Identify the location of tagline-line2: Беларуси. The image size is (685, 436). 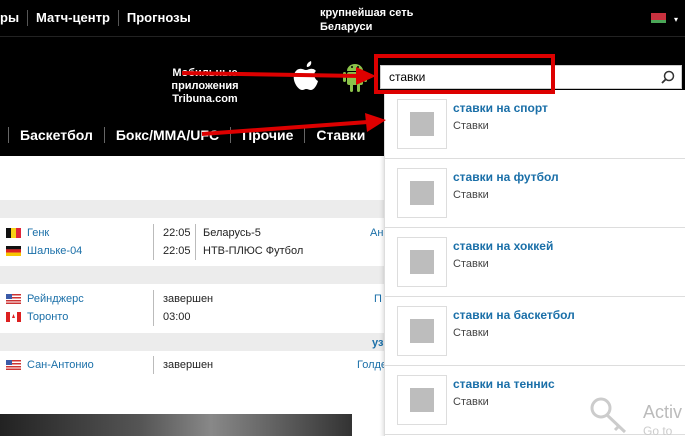
(346, 27).